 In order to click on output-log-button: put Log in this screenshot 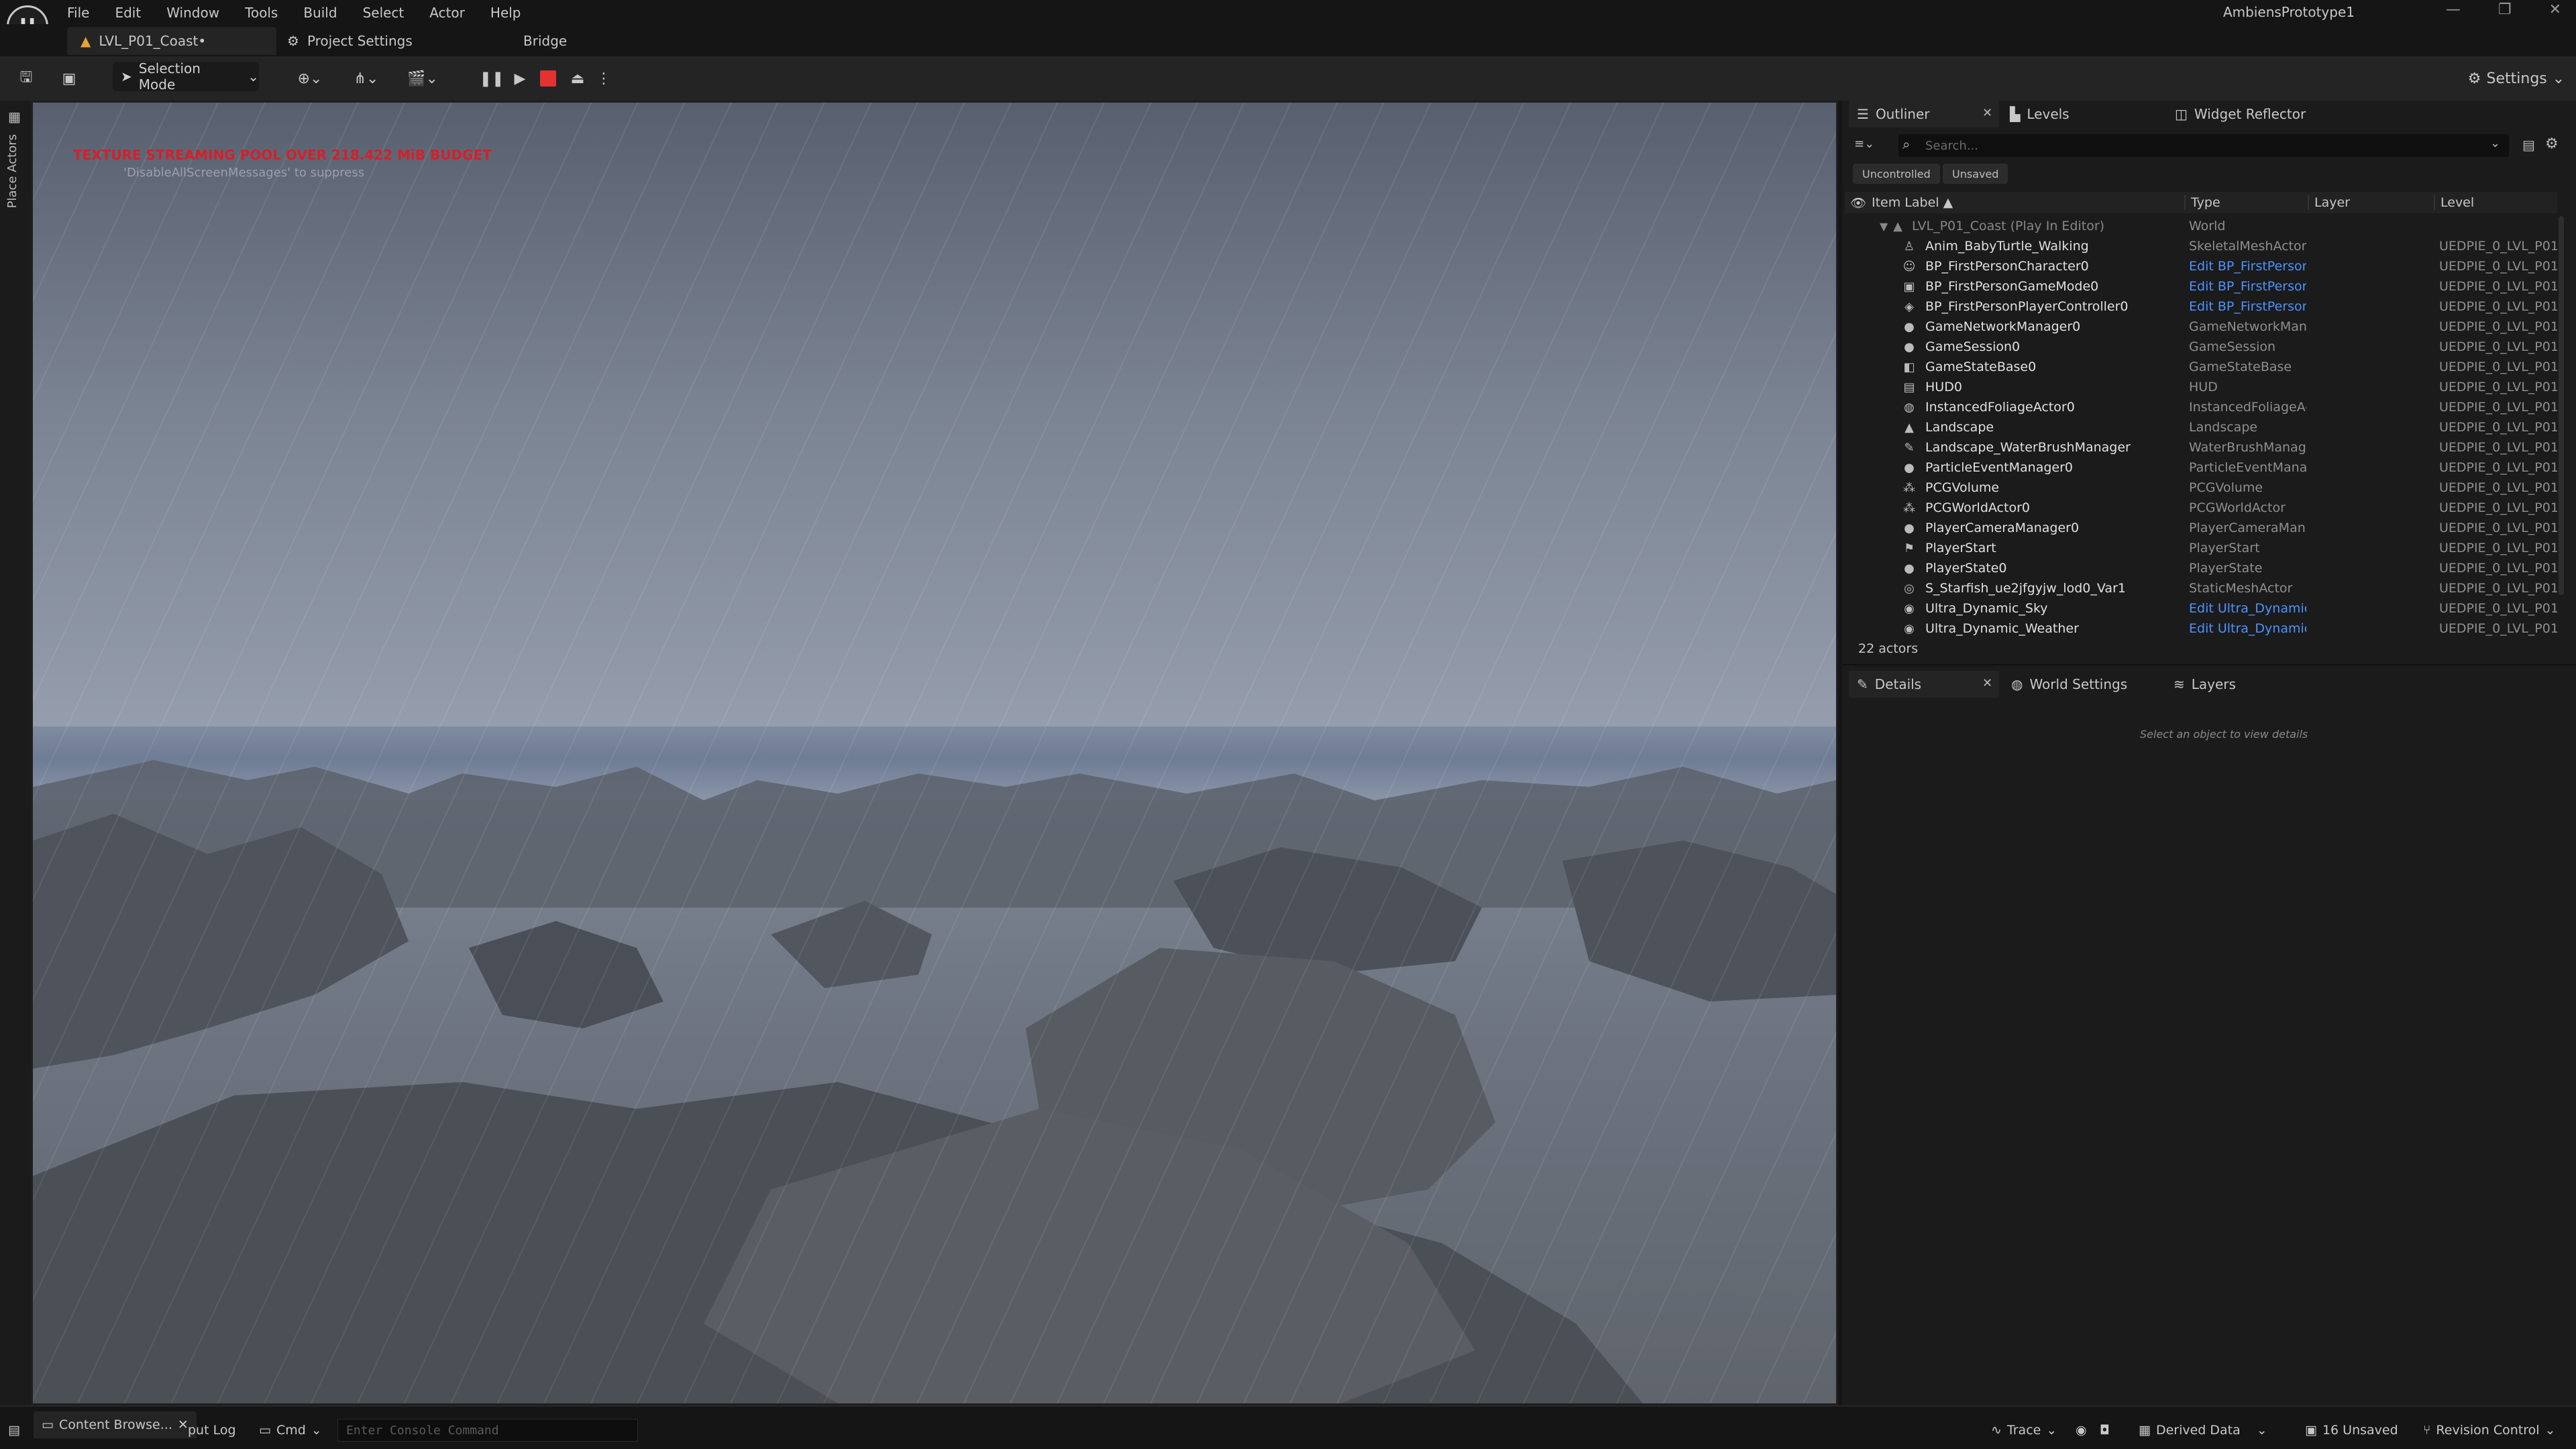, I will do `click(212, 1430)`.